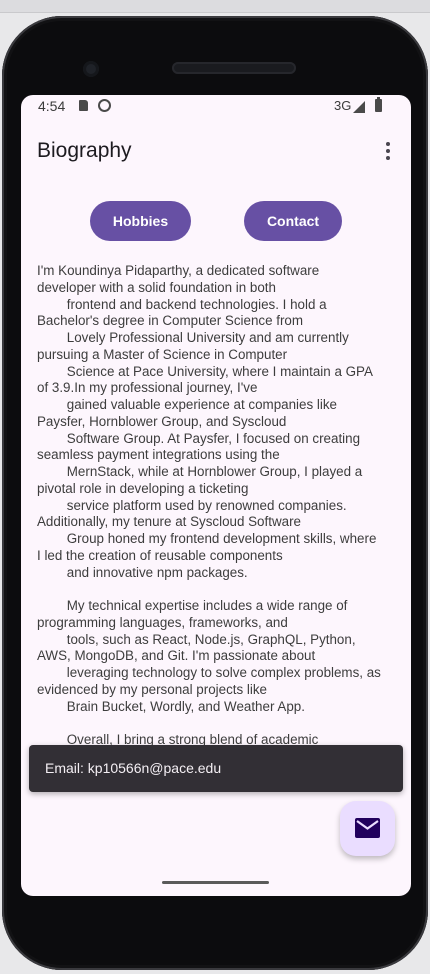 The image size is (430, 974). What do you see at coordinates (147, 388) in the screenshot?
I see `bio-line: of 3.9.In my professional journey, I've` at bounding box center [147, 388].